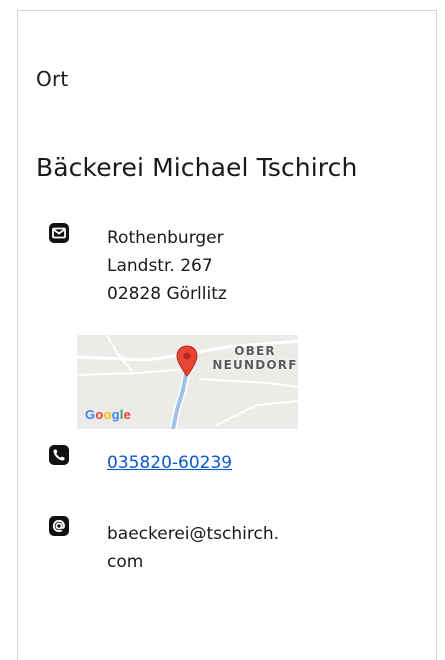  I want to click on address-line-street: Rothenburger, so click(165, 238).